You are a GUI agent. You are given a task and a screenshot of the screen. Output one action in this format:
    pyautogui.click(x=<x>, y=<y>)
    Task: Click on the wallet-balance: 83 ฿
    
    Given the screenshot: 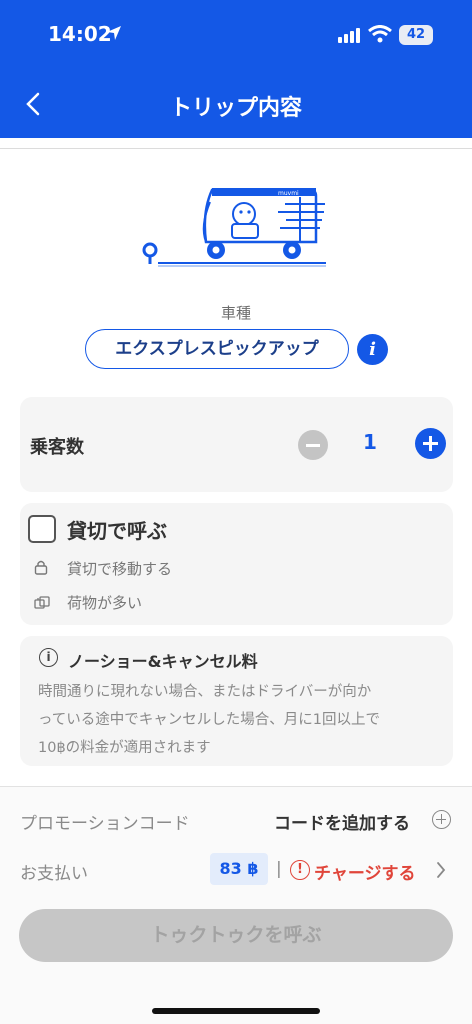 What is the action you would take?
    pyautogui.click(x=239, y=869)
    